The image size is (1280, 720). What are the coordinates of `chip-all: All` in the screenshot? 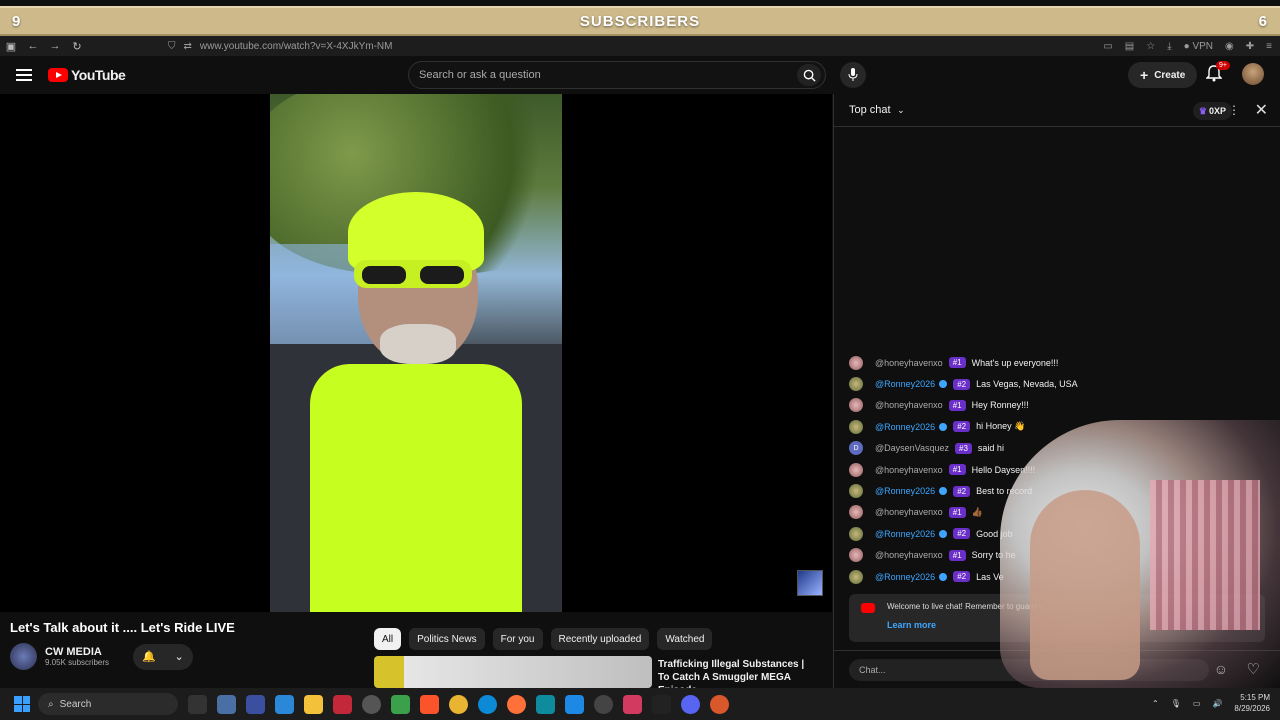 It's located at (388, 639).